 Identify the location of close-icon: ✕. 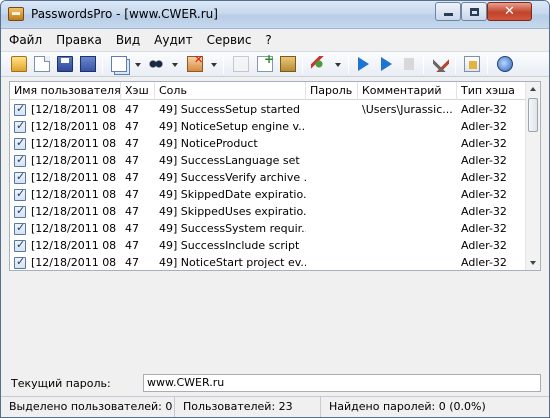
(509, 11).